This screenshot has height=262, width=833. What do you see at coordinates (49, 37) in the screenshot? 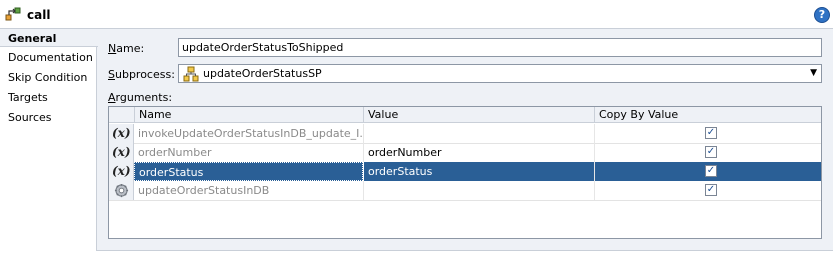
I see `sidebar-item-general: General` at bounding box center [49, 37].